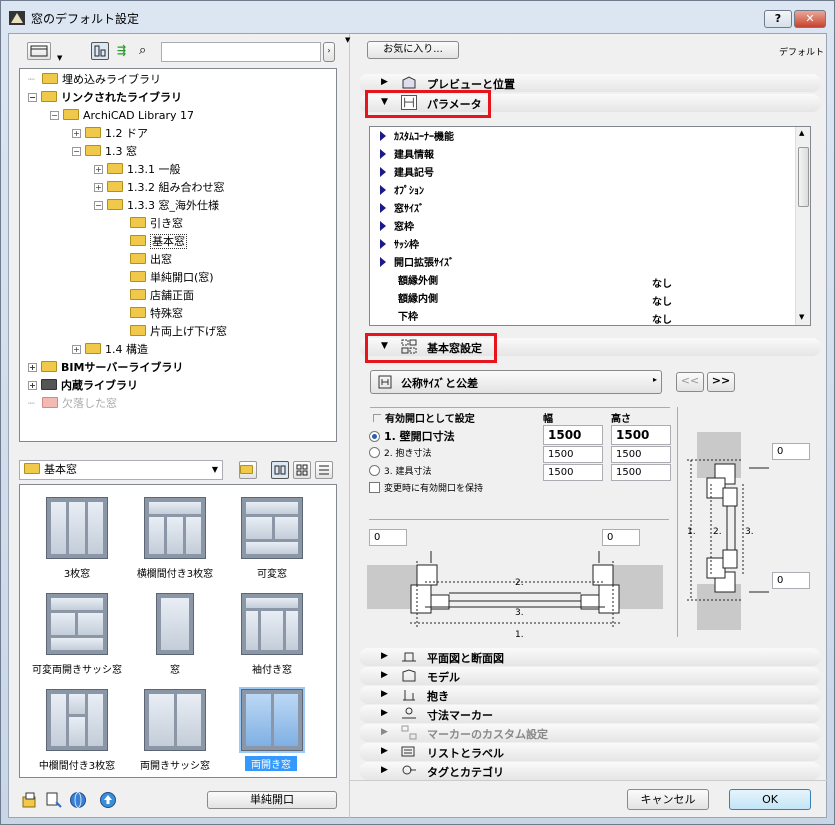  What do you see at coordinates (590, 657) in the screenshot?
I see `section-plan: ▶ 平面図と断面図` at bounding box center [590, 657].